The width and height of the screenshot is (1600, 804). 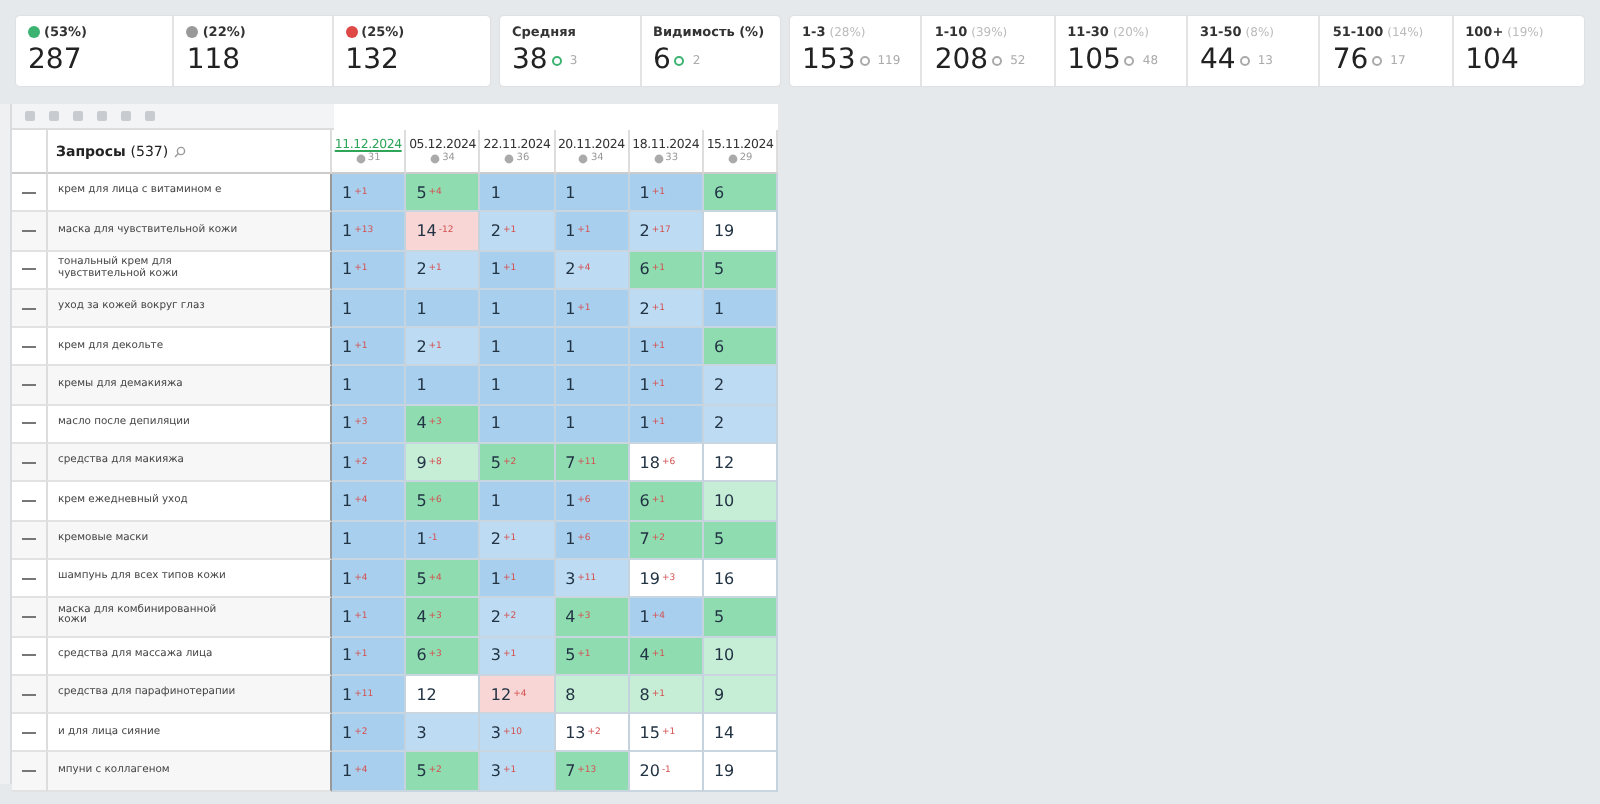 I want to click on card-value: 153, so click(x=829, y=60).